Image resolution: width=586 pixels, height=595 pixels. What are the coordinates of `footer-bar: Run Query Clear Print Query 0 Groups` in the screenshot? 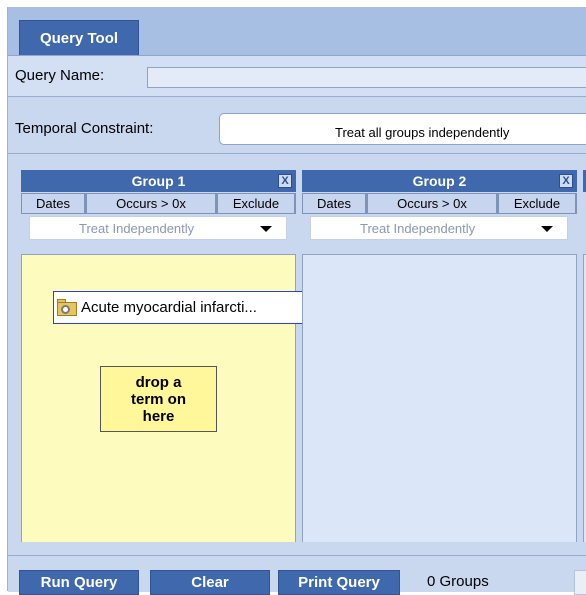 It's located at (297, 575).